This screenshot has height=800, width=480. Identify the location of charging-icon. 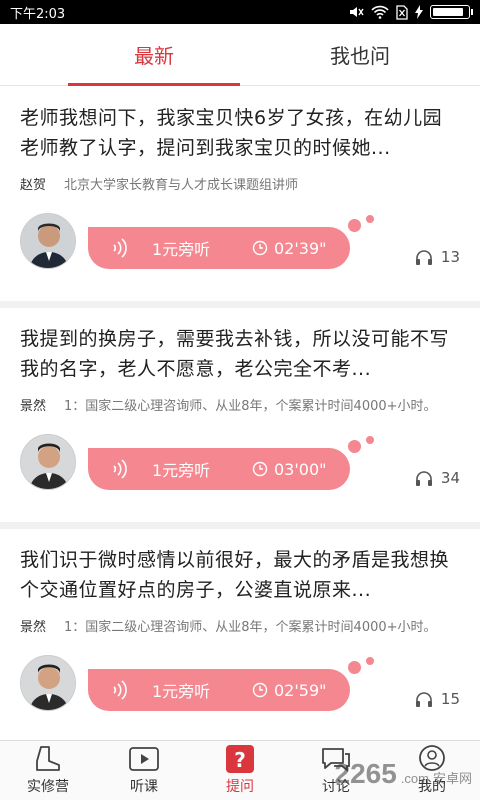
(419, 12).